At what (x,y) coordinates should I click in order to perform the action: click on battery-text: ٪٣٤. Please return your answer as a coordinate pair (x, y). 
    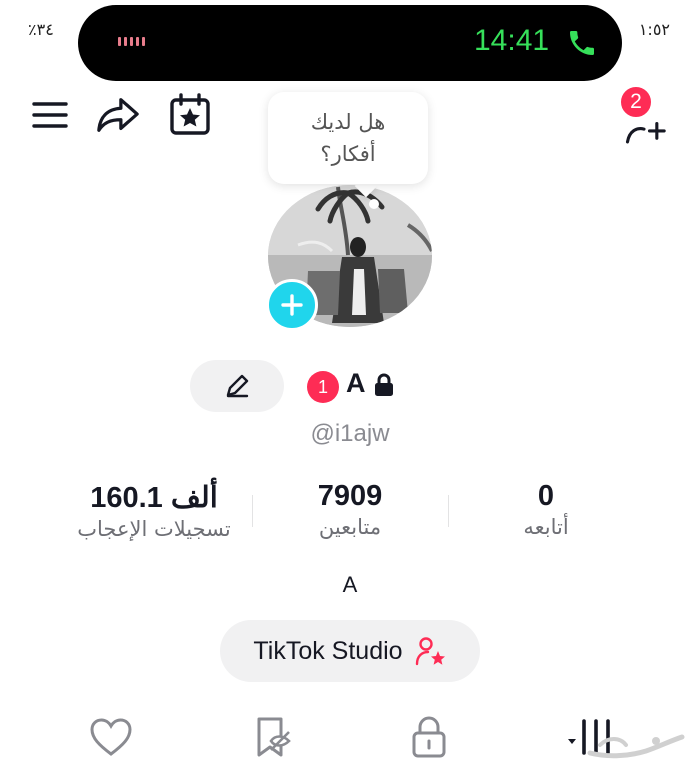
    Looking at the image, I should click on (41, 29).